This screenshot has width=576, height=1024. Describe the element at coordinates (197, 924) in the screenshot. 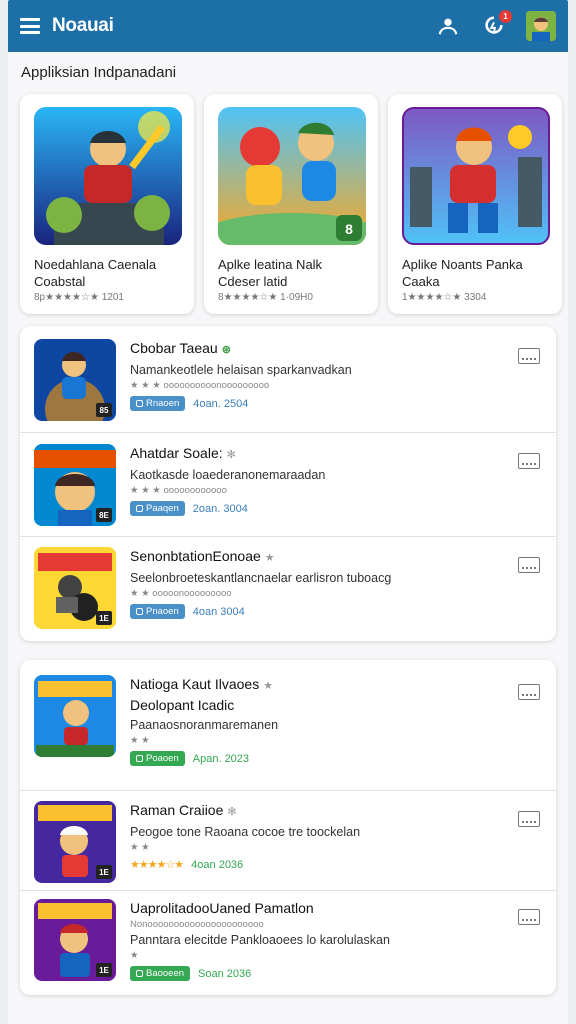

I see `app-stats: Nonoooooooooooooooooooooo` at that location.